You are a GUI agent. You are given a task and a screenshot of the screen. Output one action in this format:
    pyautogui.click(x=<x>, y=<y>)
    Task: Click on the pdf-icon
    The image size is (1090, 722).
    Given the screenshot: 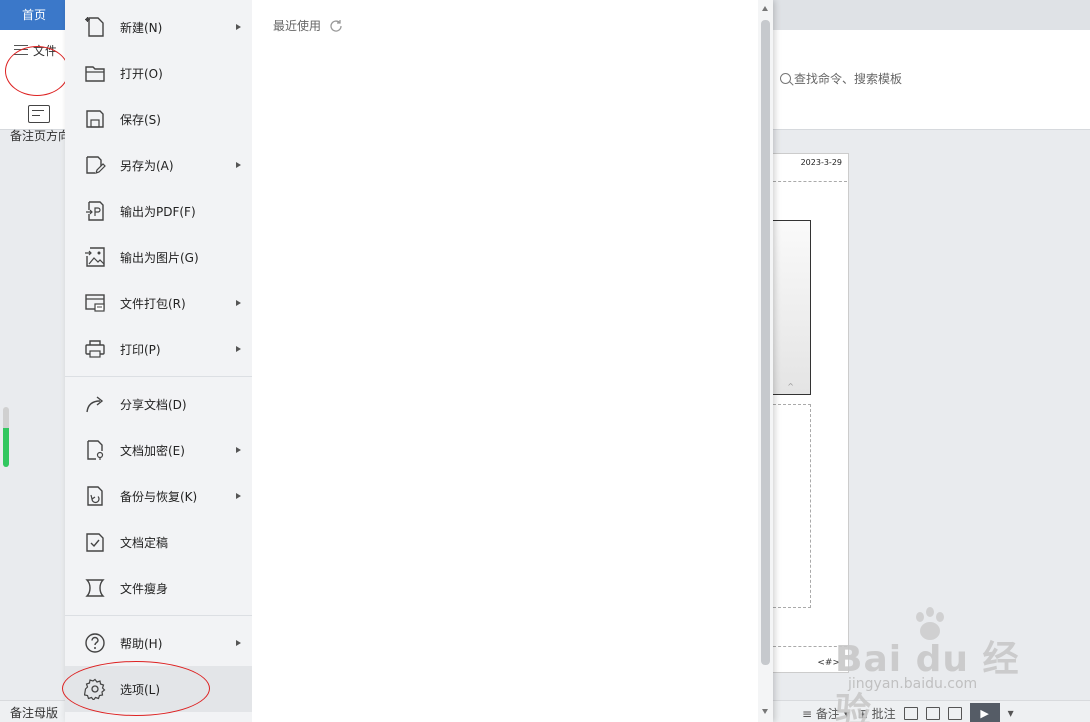 What is the action you would take?
    pyautogui.click(x=95, y=211)
    